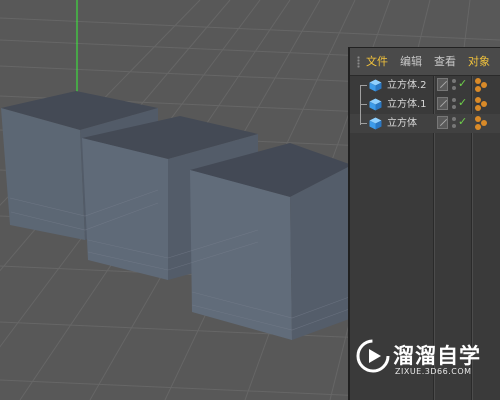 Image resolution: width=500 pixels, height=400 pixels. What do you see at coordinates (407, 104) in the screenshot?
I see `object-name: 立方体.1` at bounding box center [407, 104].